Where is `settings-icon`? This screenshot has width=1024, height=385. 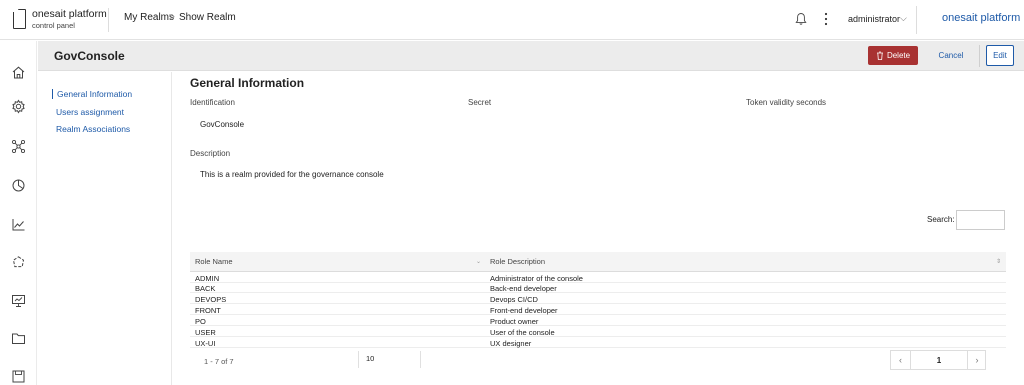 settings-icon is located at coordinates (18, 106).